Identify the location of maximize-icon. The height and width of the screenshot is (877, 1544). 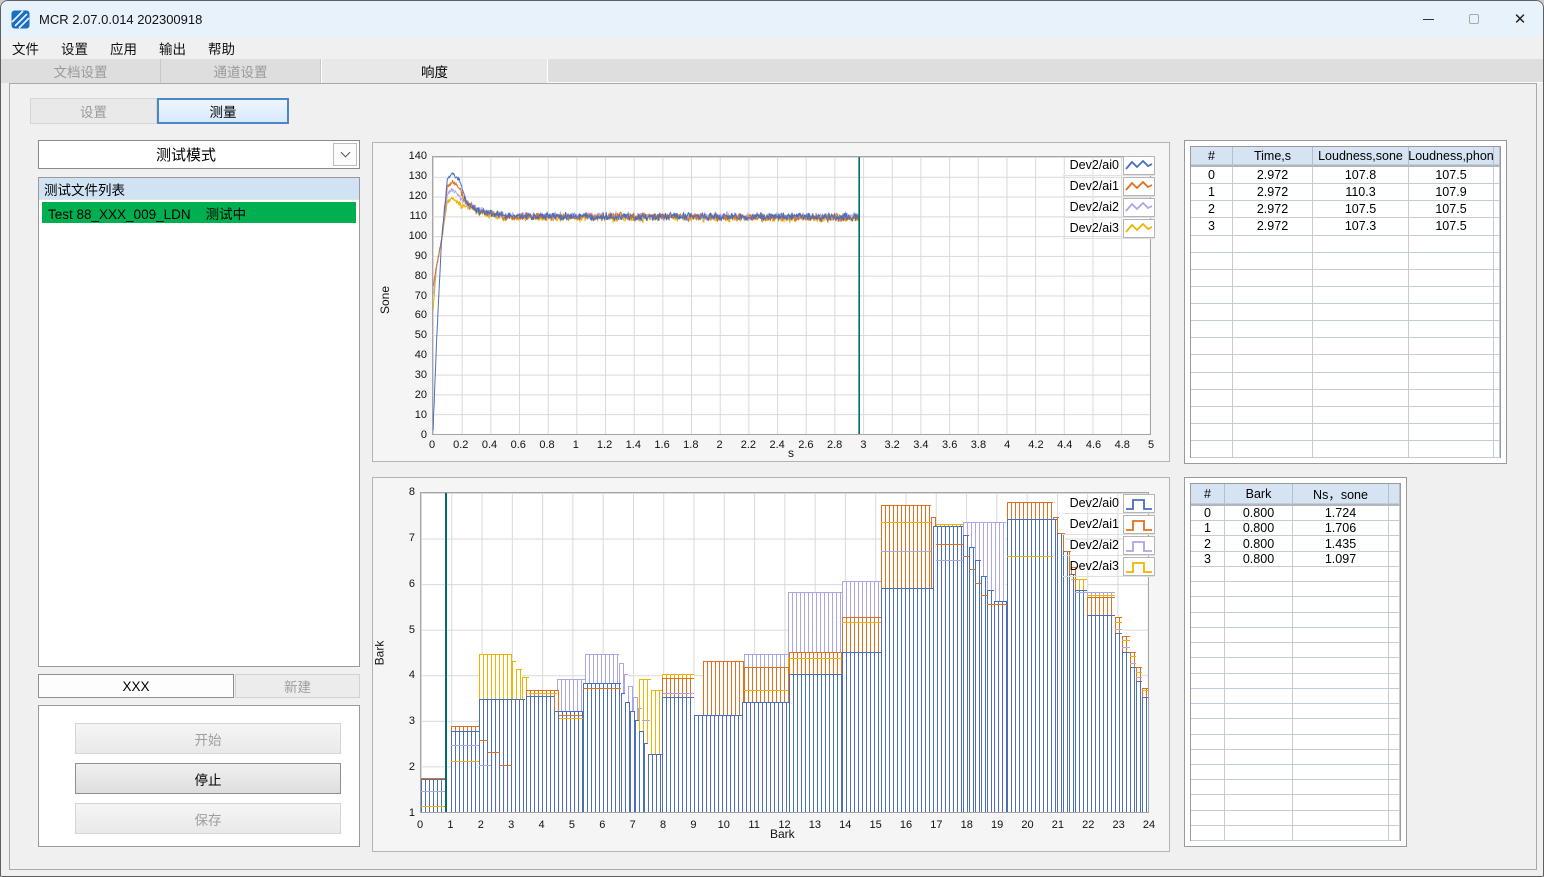
(1474, 19).